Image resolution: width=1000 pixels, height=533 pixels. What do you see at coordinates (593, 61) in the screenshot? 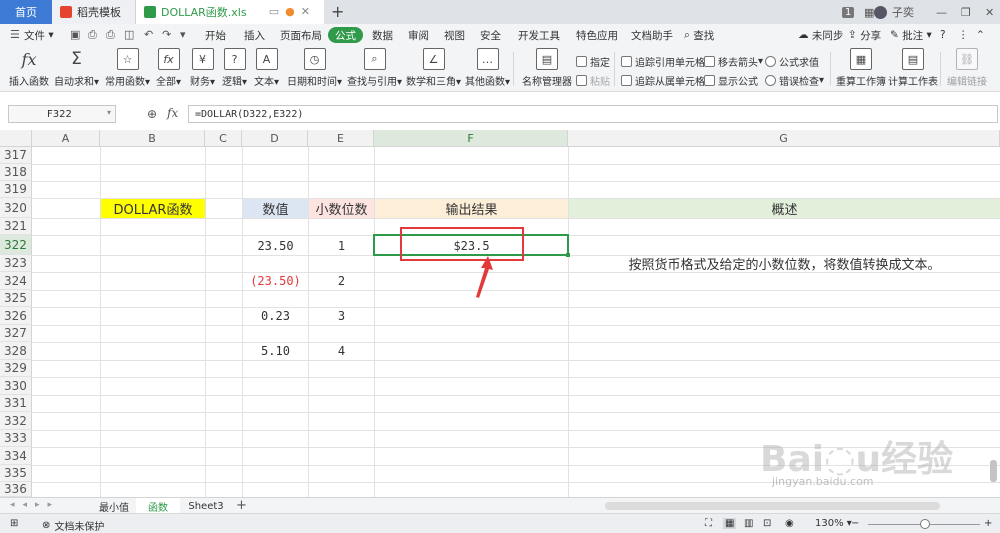
I see `specify-button: 指定` at bounding box center [593, 61].